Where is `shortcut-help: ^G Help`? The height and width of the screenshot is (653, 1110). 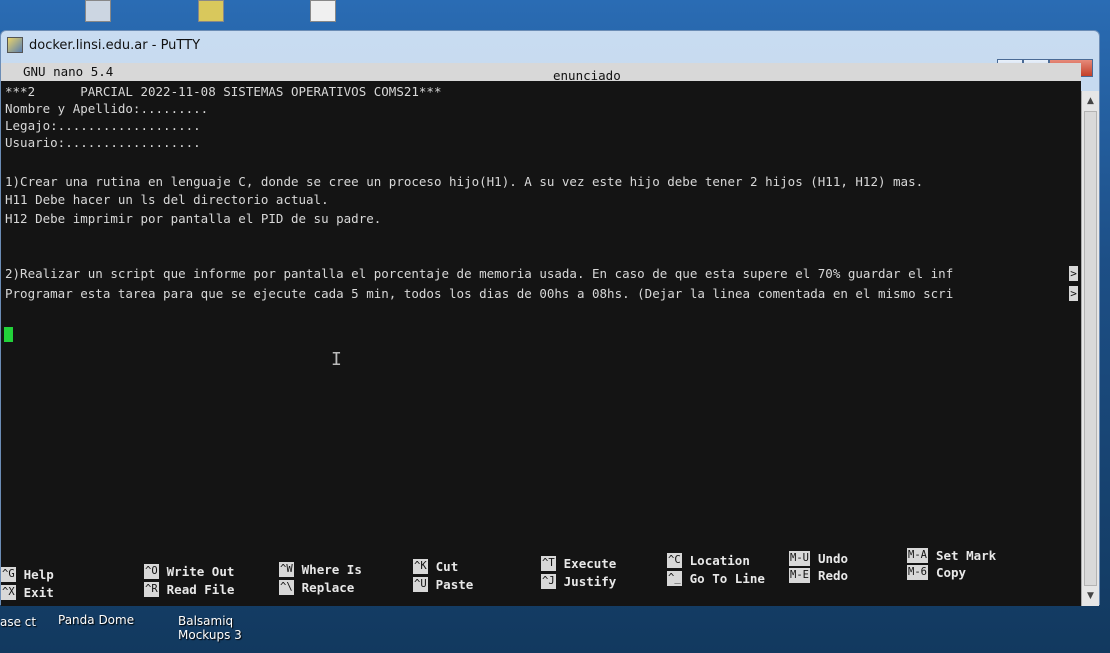 shortcut-help: ^G Help is located at coordinates (27, 575).